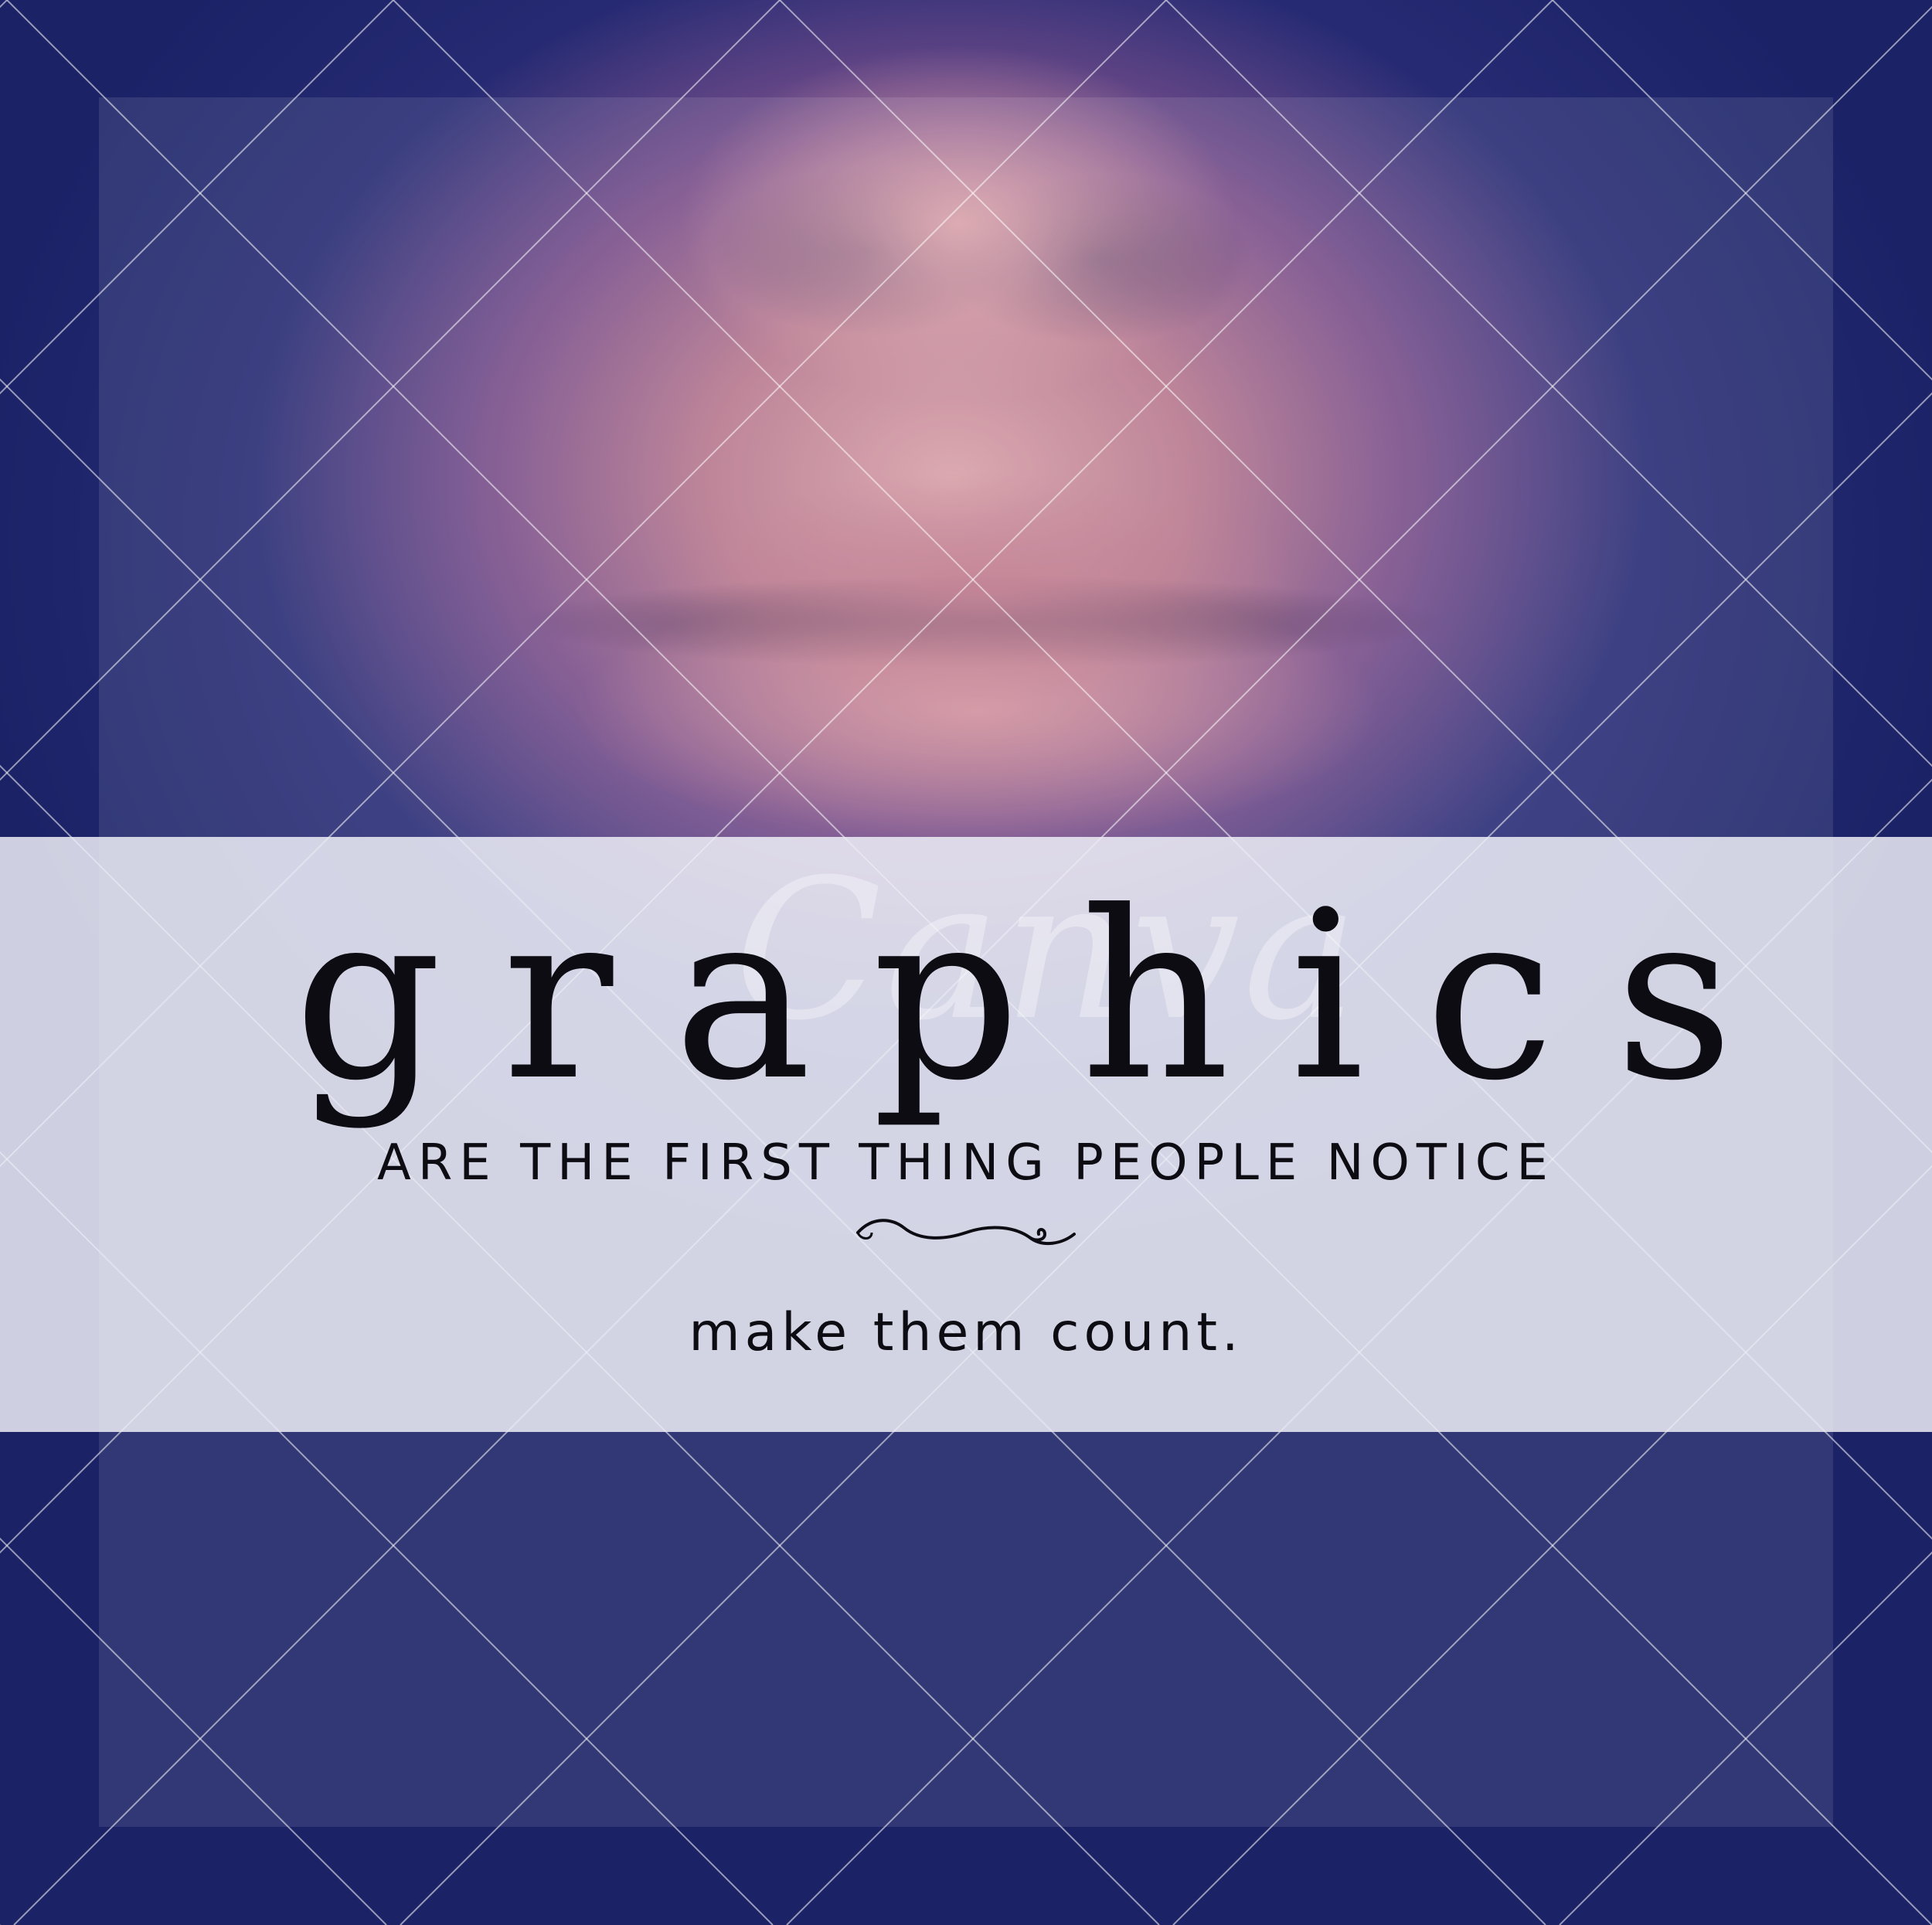 The height and width of the screenshot is (1925, 1932). Describe the element at coordinates (1044, 997) in the screenshot. I see `headline-graphics: graphics` at that location.